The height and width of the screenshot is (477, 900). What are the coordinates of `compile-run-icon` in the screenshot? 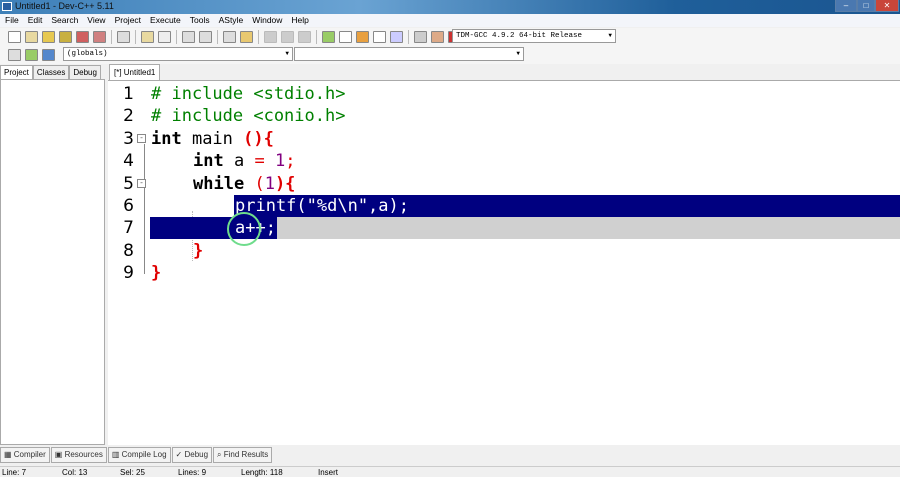 It's located at (362, 37).